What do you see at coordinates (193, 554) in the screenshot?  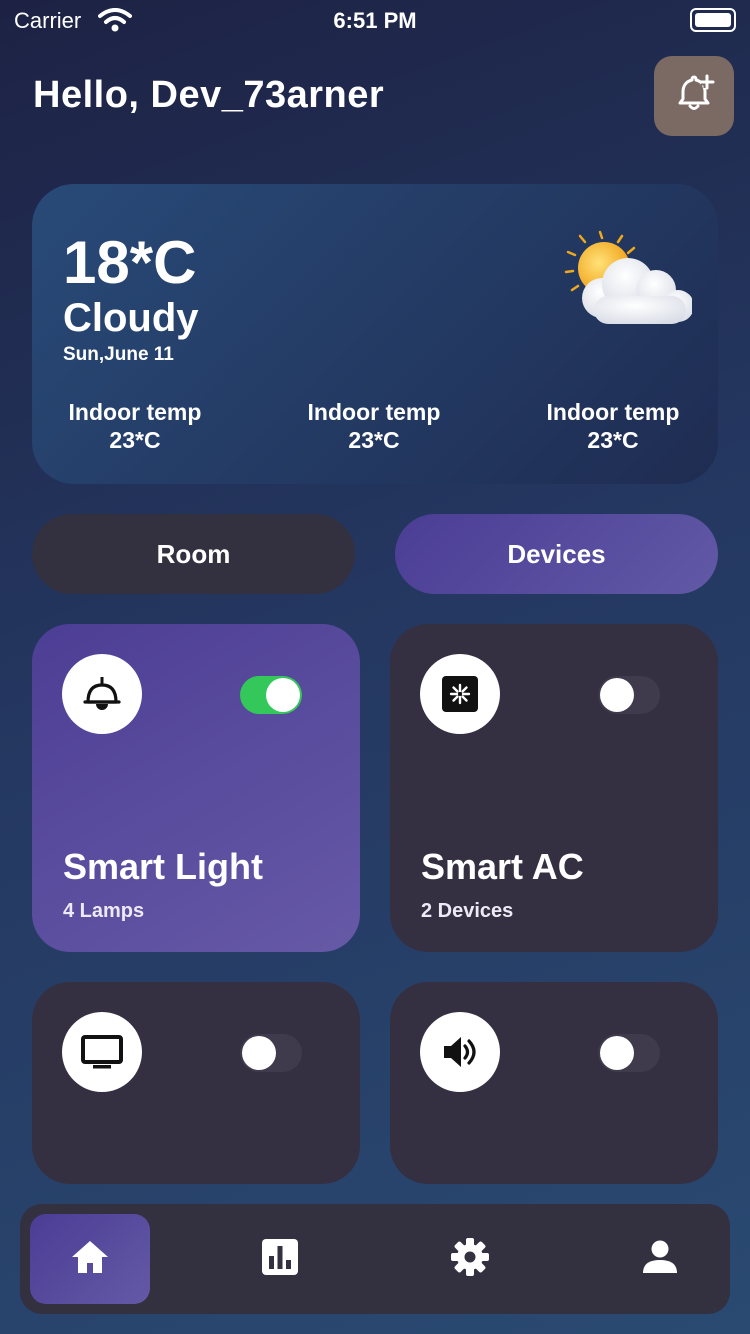 I see `tab-room: Room` at bounding box center [193, 554].